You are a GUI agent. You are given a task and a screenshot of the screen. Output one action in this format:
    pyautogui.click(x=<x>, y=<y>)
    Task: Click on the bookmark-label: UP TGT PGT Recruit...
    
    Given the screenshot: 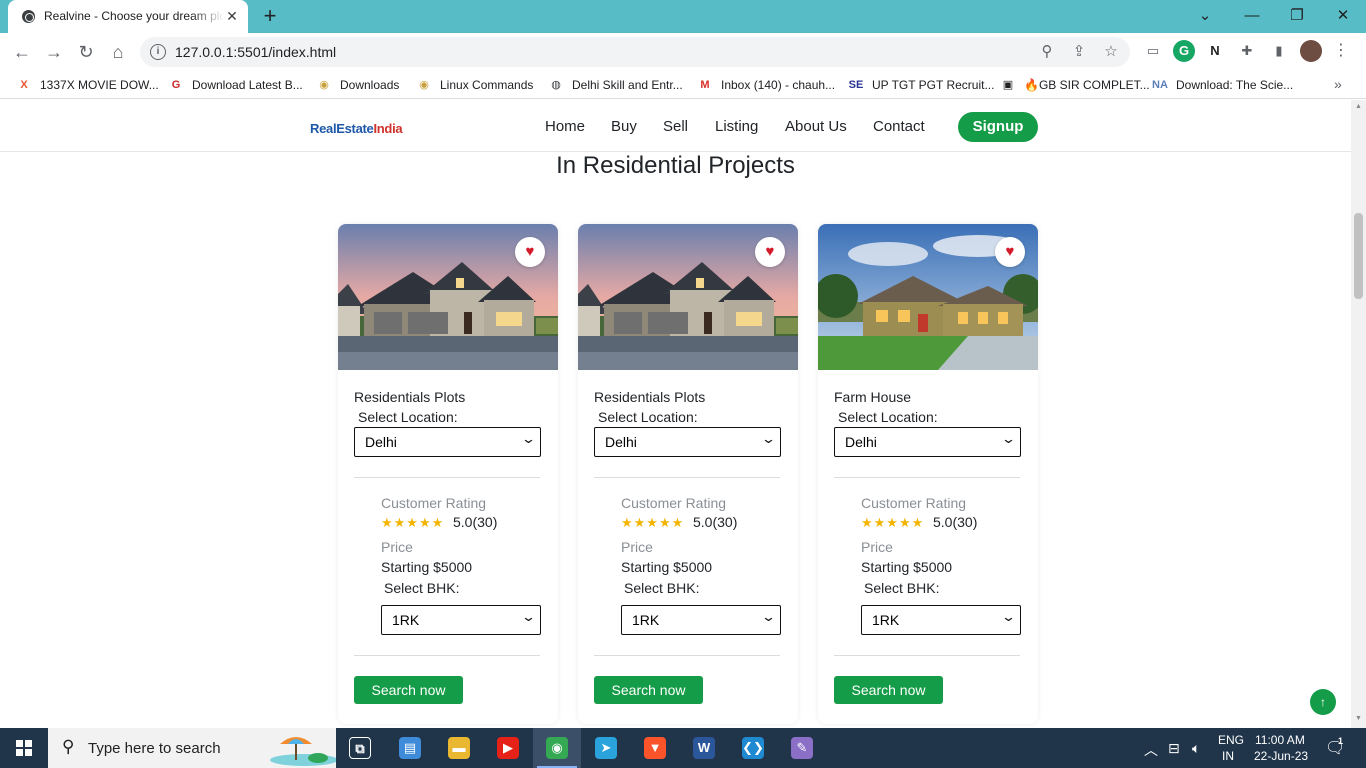 What is the action you would take?
    pyautogui.click(x=933, y=85)
    